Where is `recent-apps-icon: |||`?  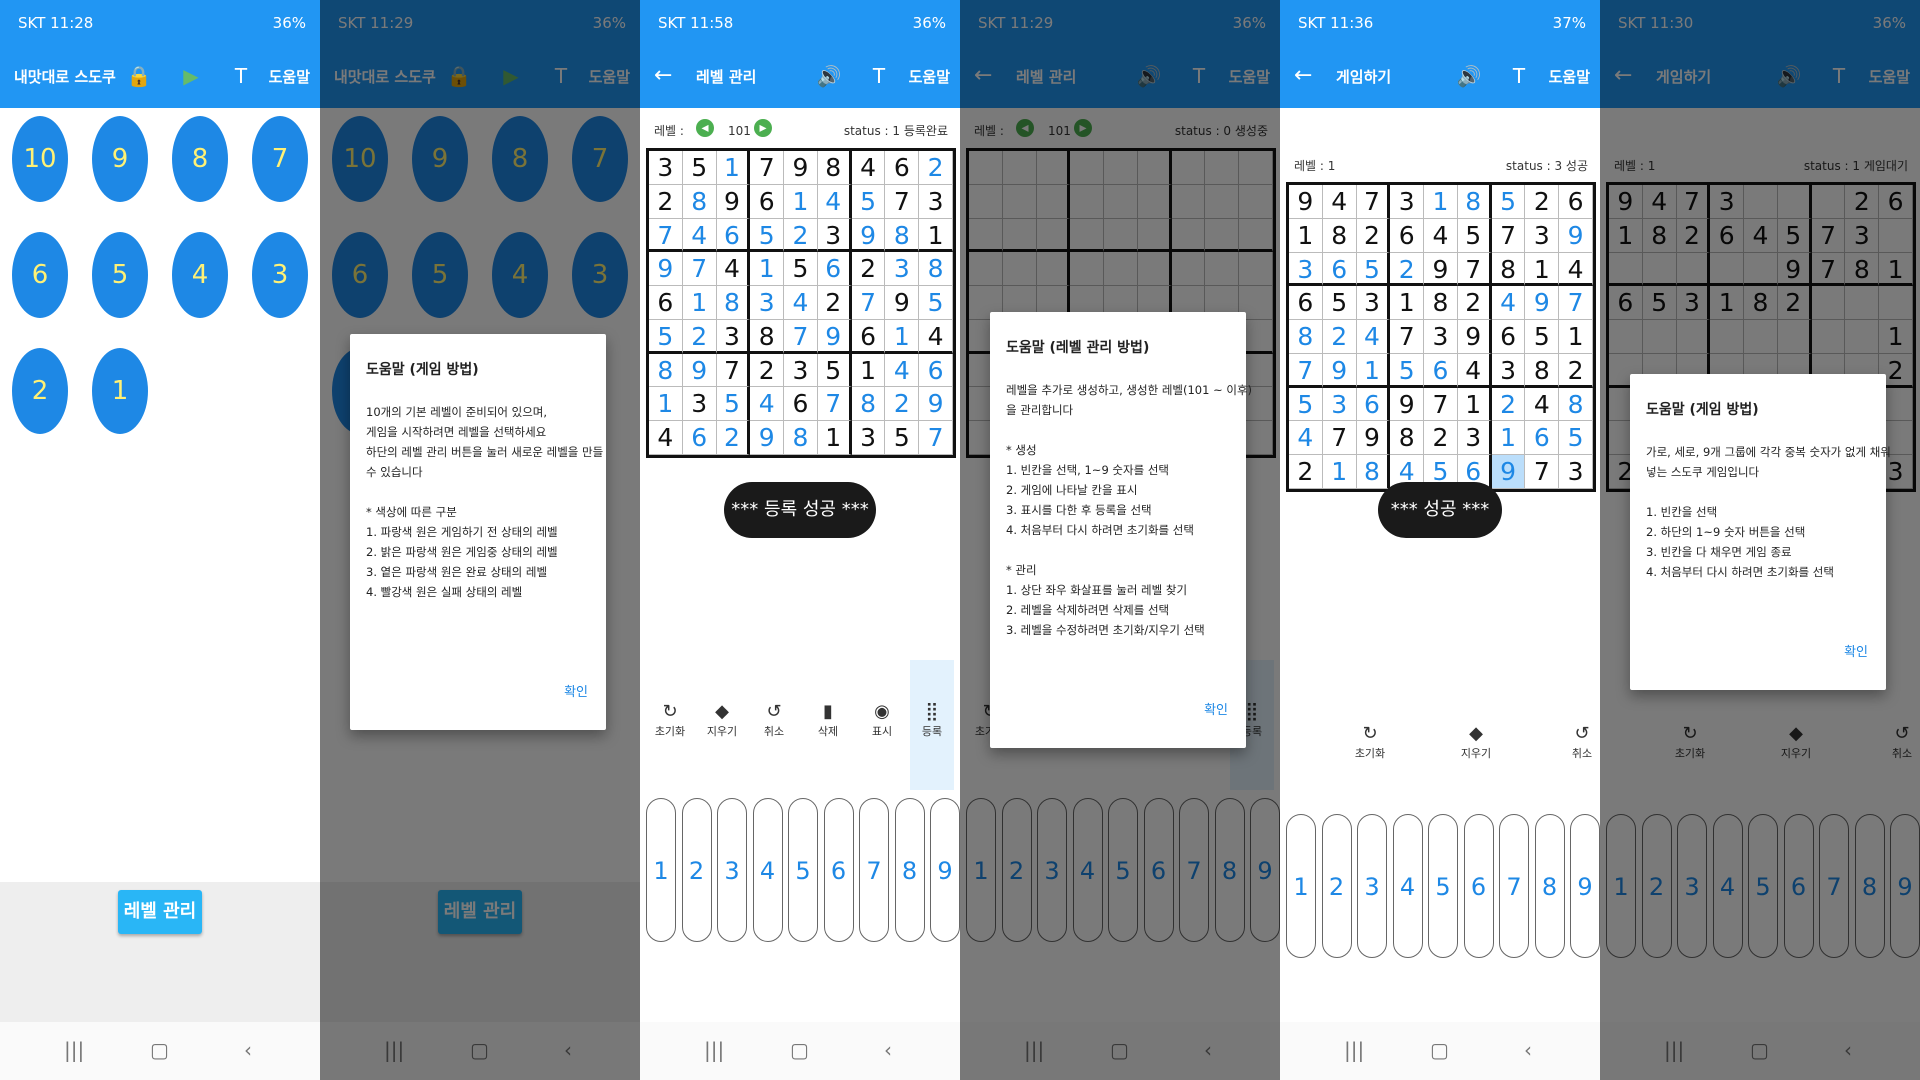 recent-apps-icon: ||| is located at coordinates (74, 1050).